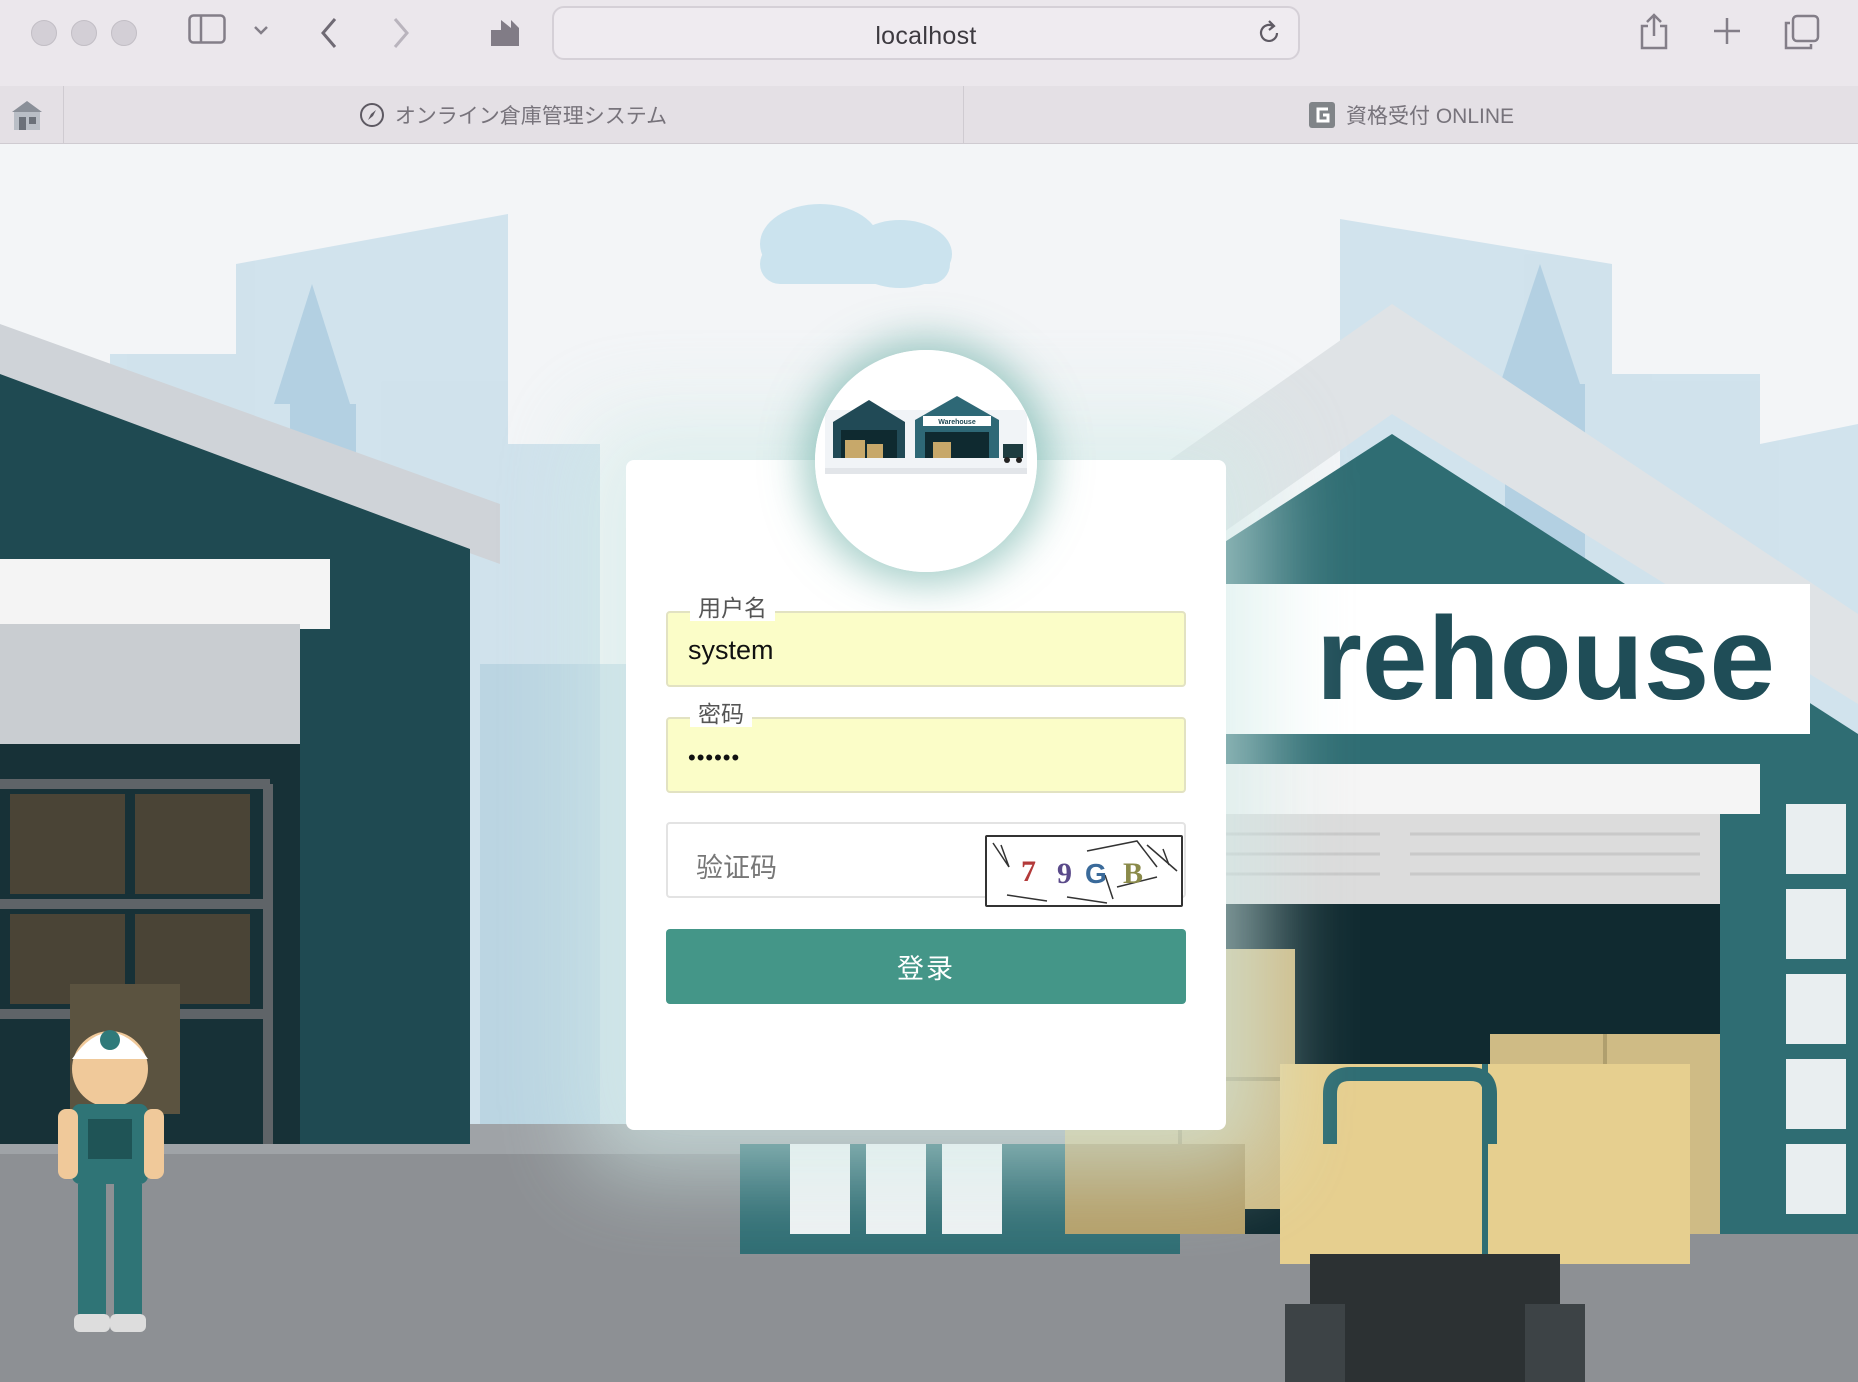  I want to click on password-input: ••••••, so click(714, 758).